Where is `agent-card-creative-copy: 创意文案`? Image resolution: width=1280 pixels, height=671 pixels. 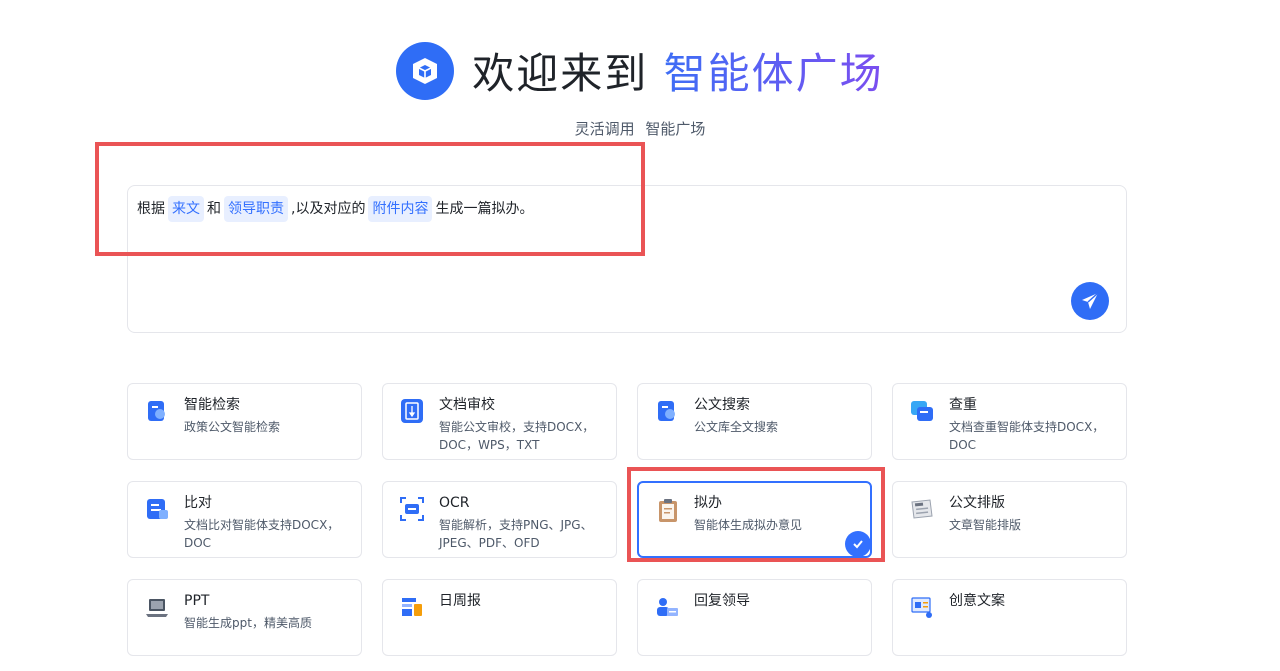
agent-card-creative-copy: 创意文案 is located at coordinates (1009, 617).